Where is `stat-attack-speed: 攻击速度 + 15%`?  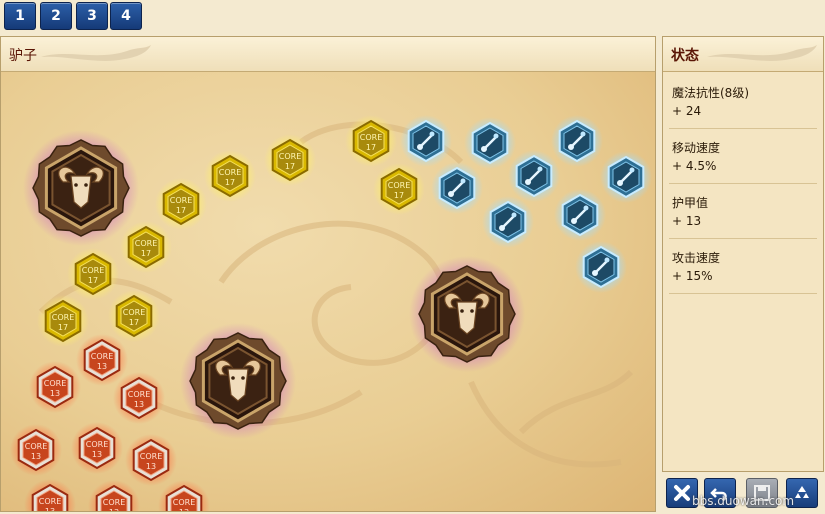 stat-attack-speed: 攻击速度 + 15% is located at coordinates (743, 267).